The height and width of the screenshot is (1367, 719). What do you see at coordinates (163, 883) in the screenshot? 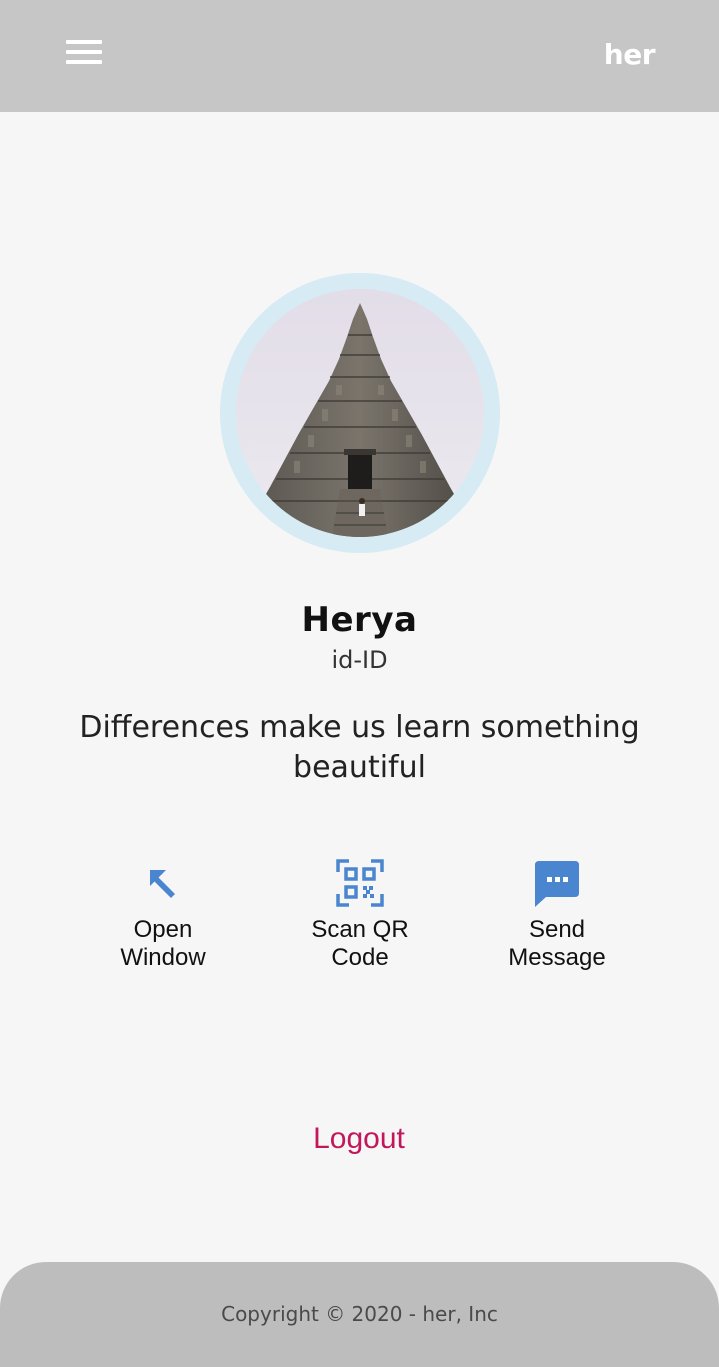
I see `arrow-up-left-icon` at bounding box center [163, 883].